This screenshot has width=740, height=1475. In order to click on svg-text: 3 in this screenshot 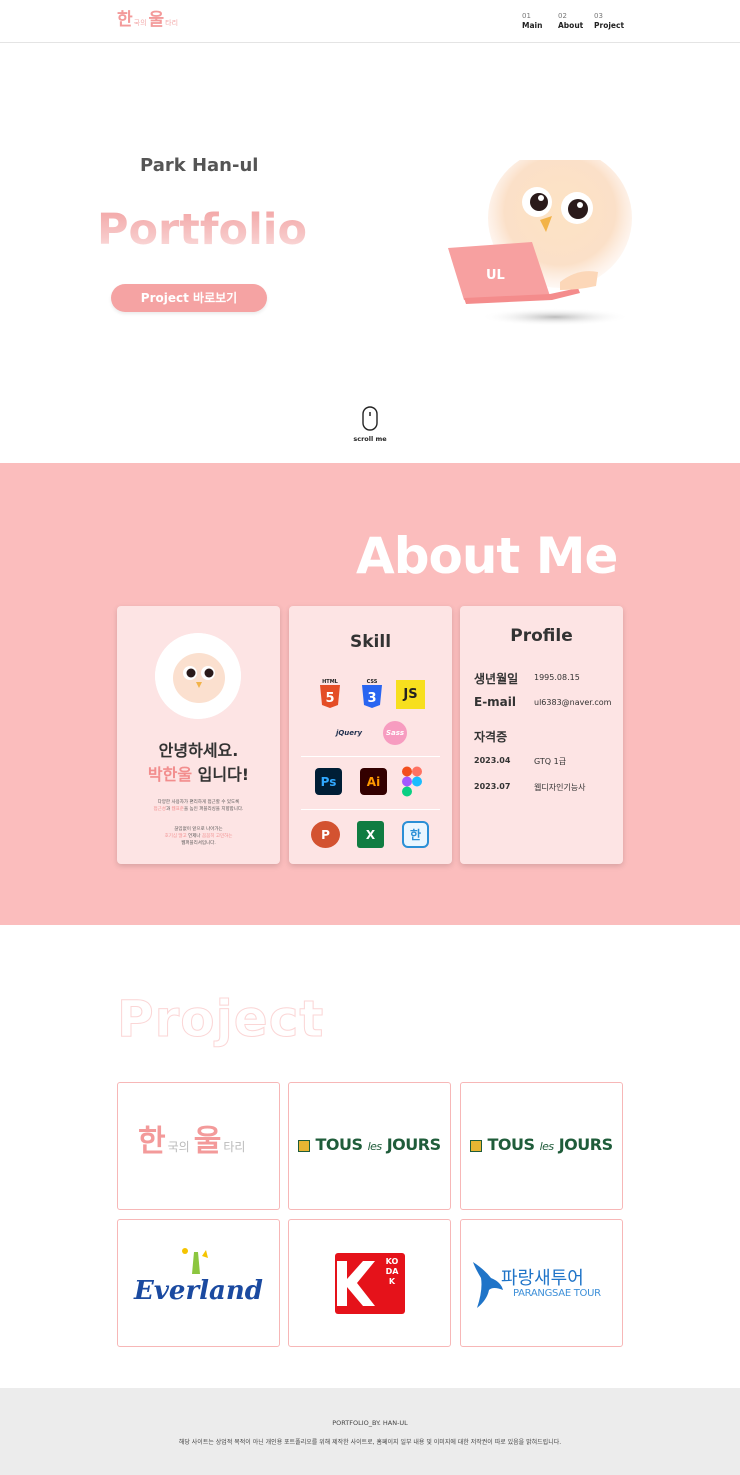, I will do `click(371, 698)`.